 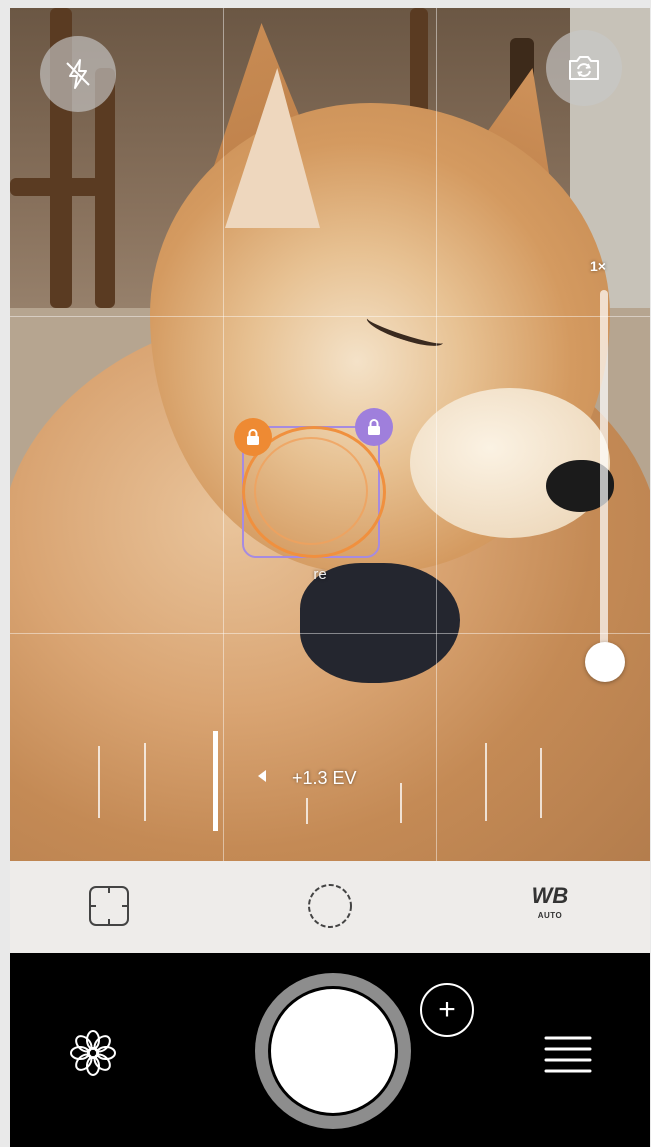 I want to click on zoom-track, so click(x=604, y=476).